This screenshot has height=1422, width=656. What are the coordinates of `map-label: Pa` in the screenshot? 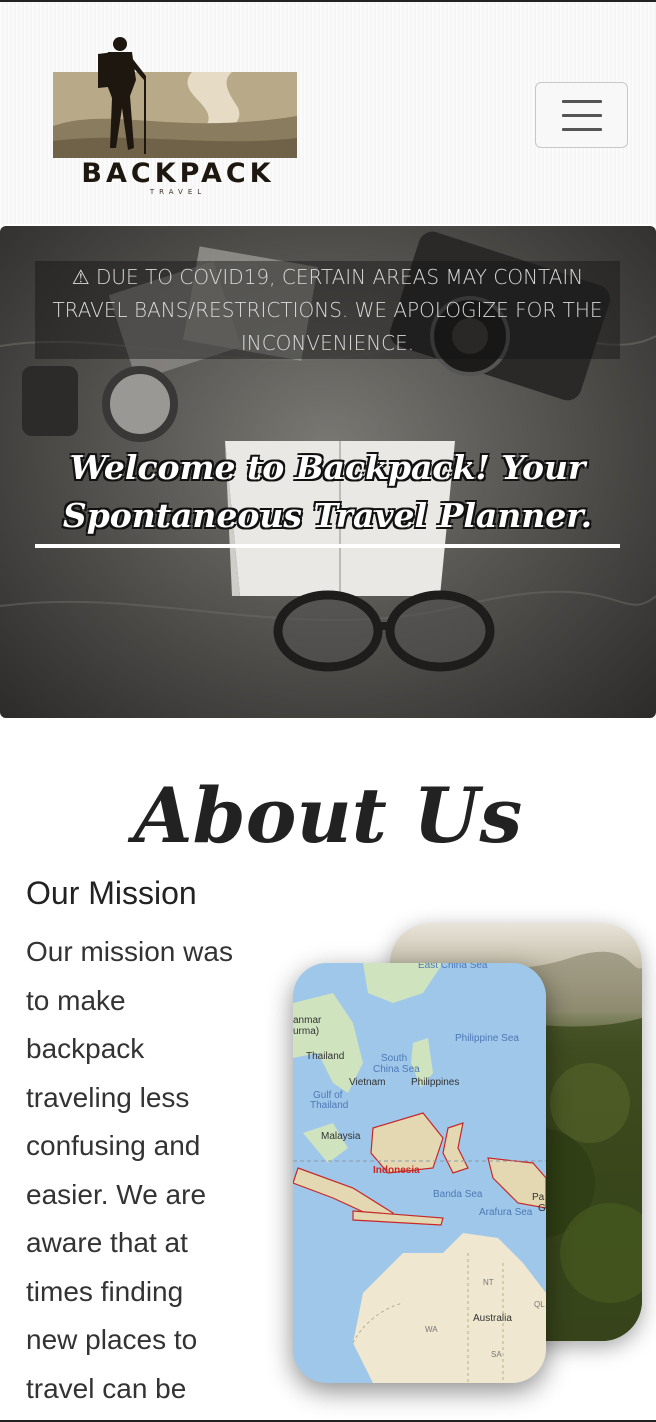 It's located at (538, 1197).